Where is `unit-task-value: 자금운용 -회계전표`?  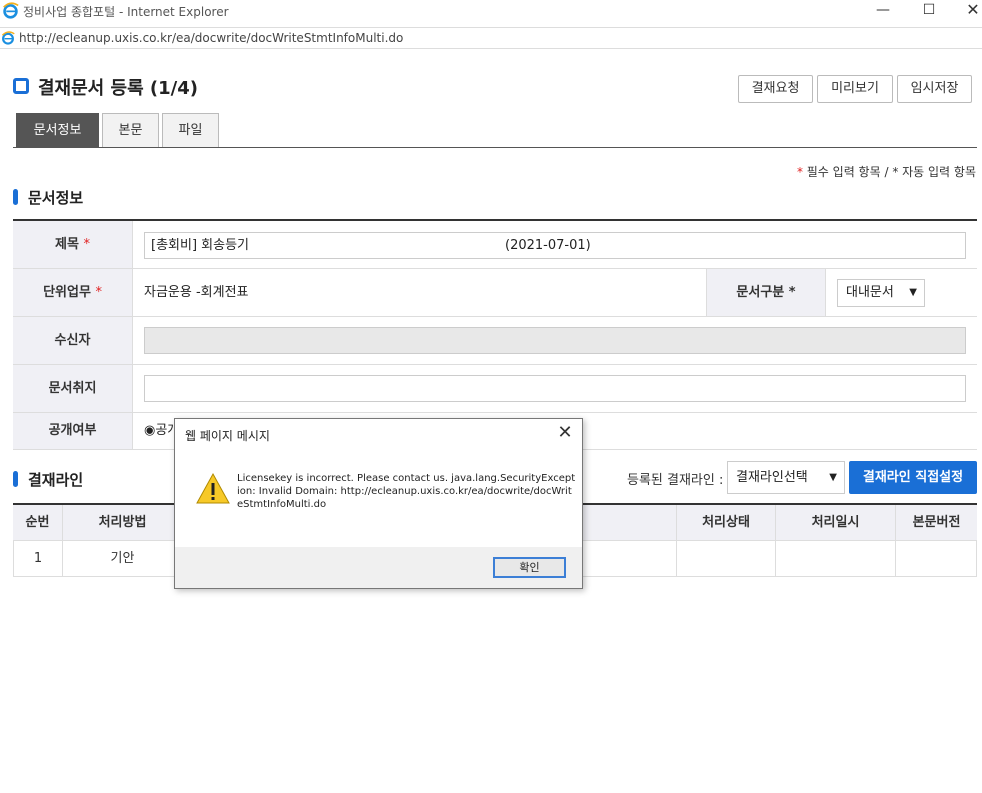
unit-task-value: 자금운용 -회계전표 is located at coordinates (196, 292).